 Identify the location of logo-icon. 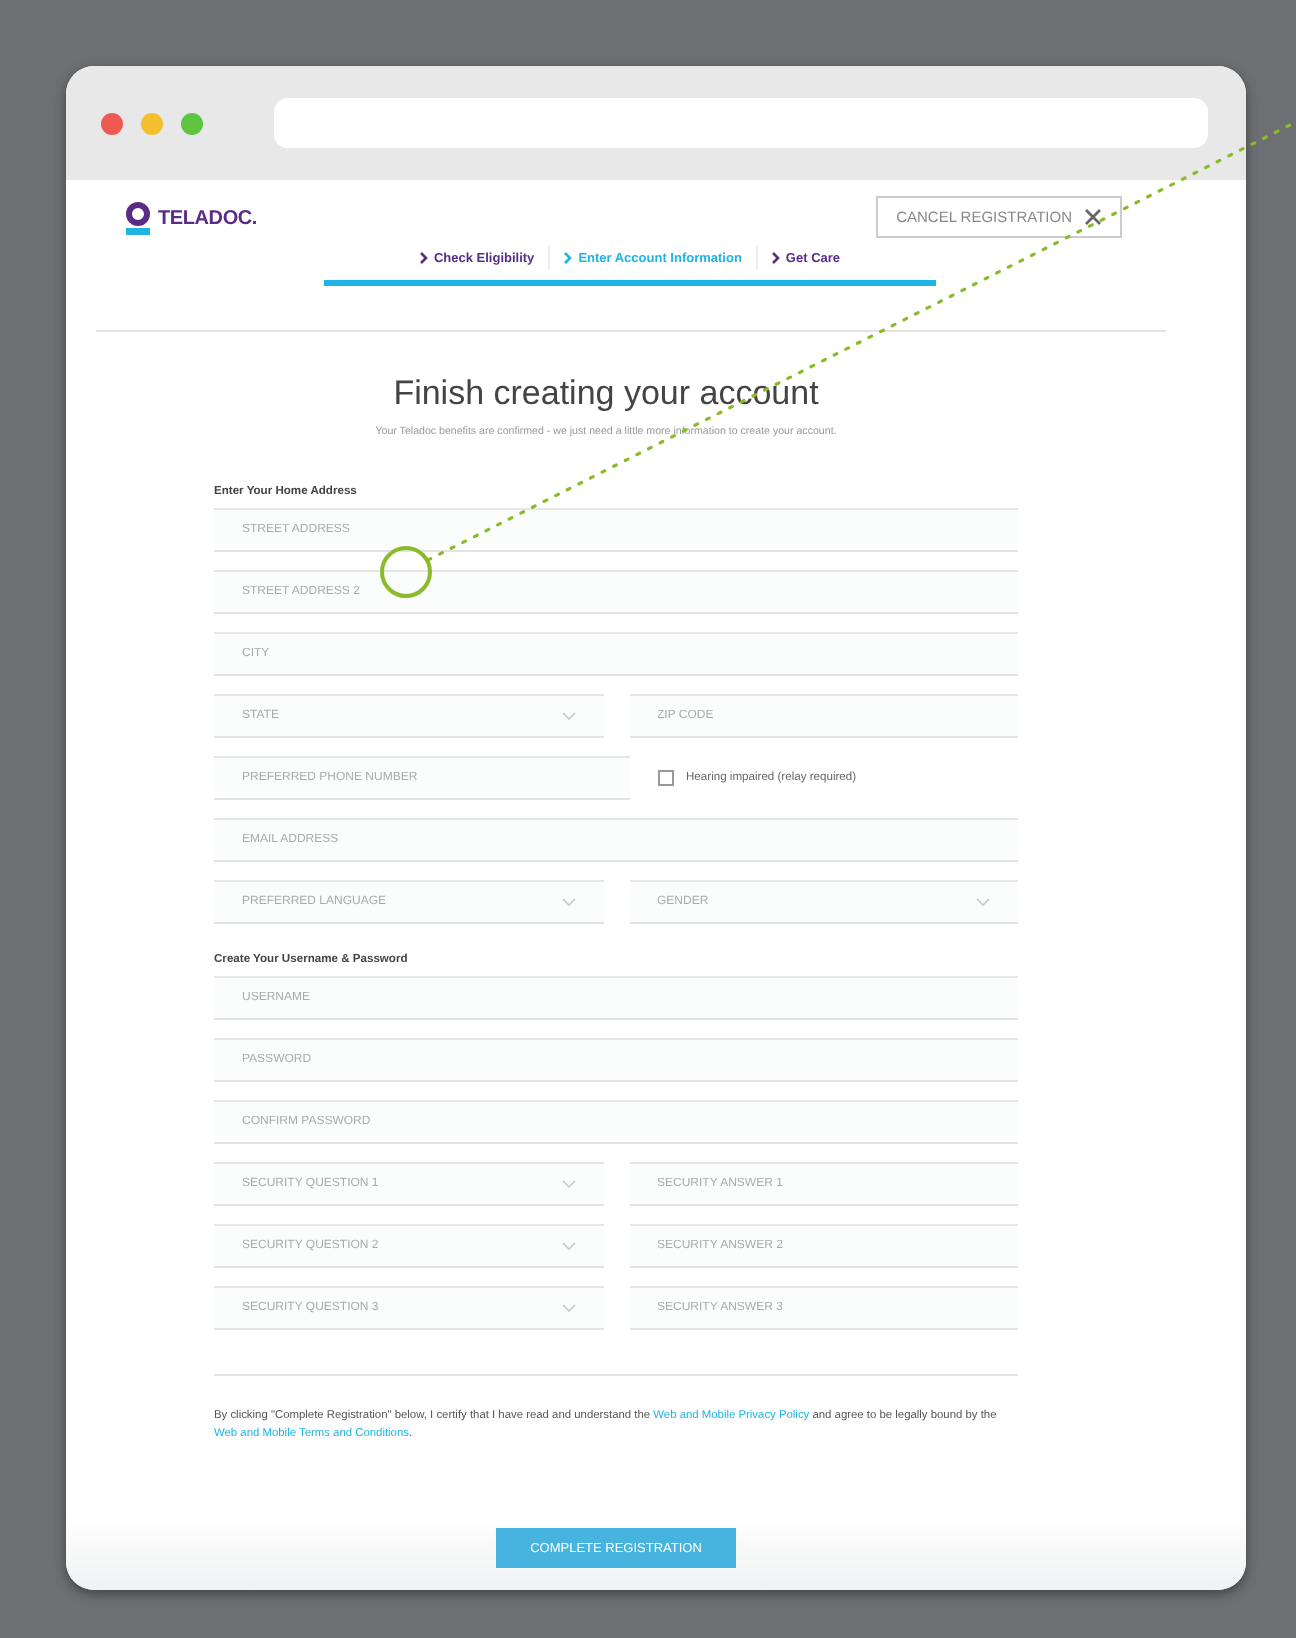
(138, 219).